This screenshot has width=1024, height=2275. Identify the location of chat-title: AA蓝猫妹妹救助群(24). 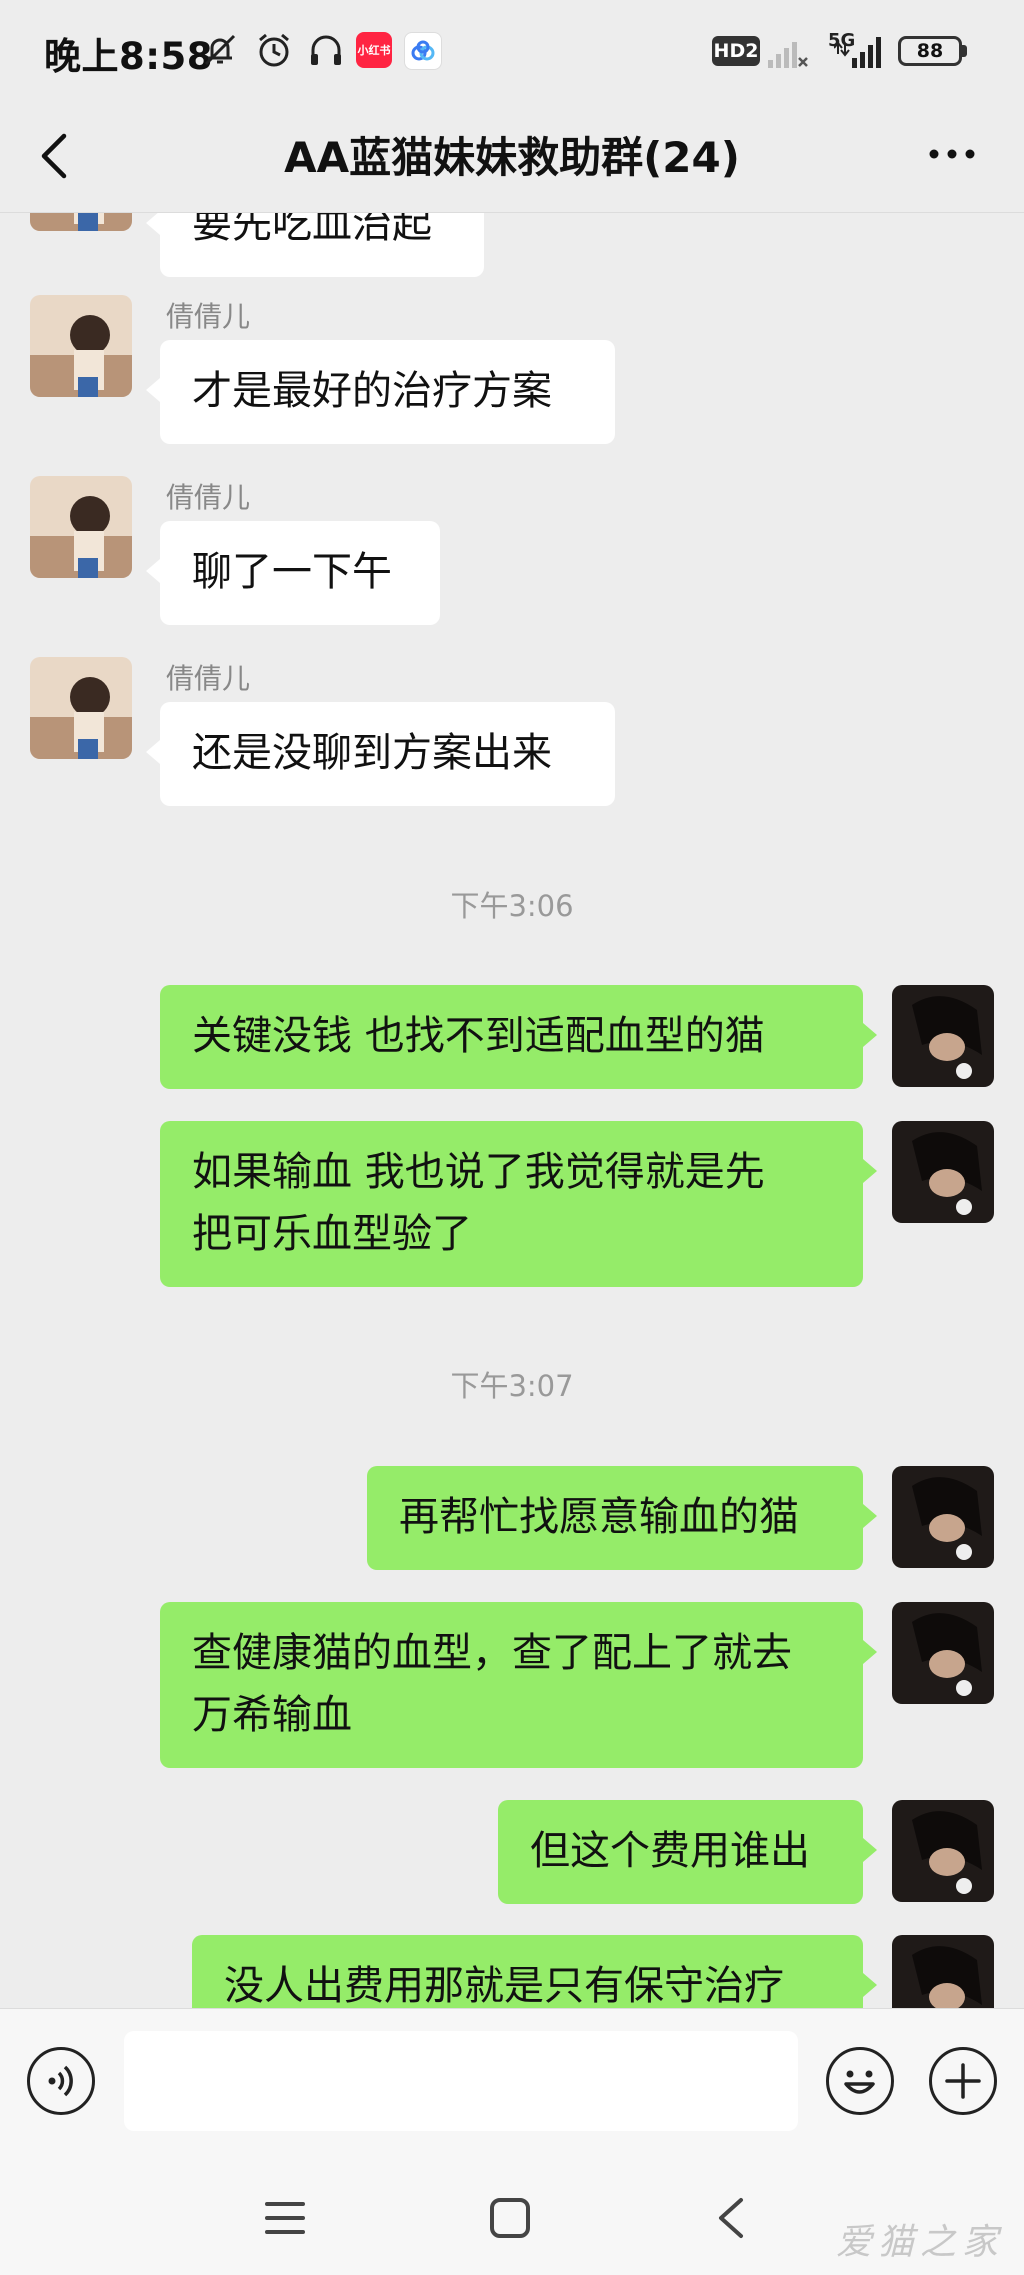
(512, 157).